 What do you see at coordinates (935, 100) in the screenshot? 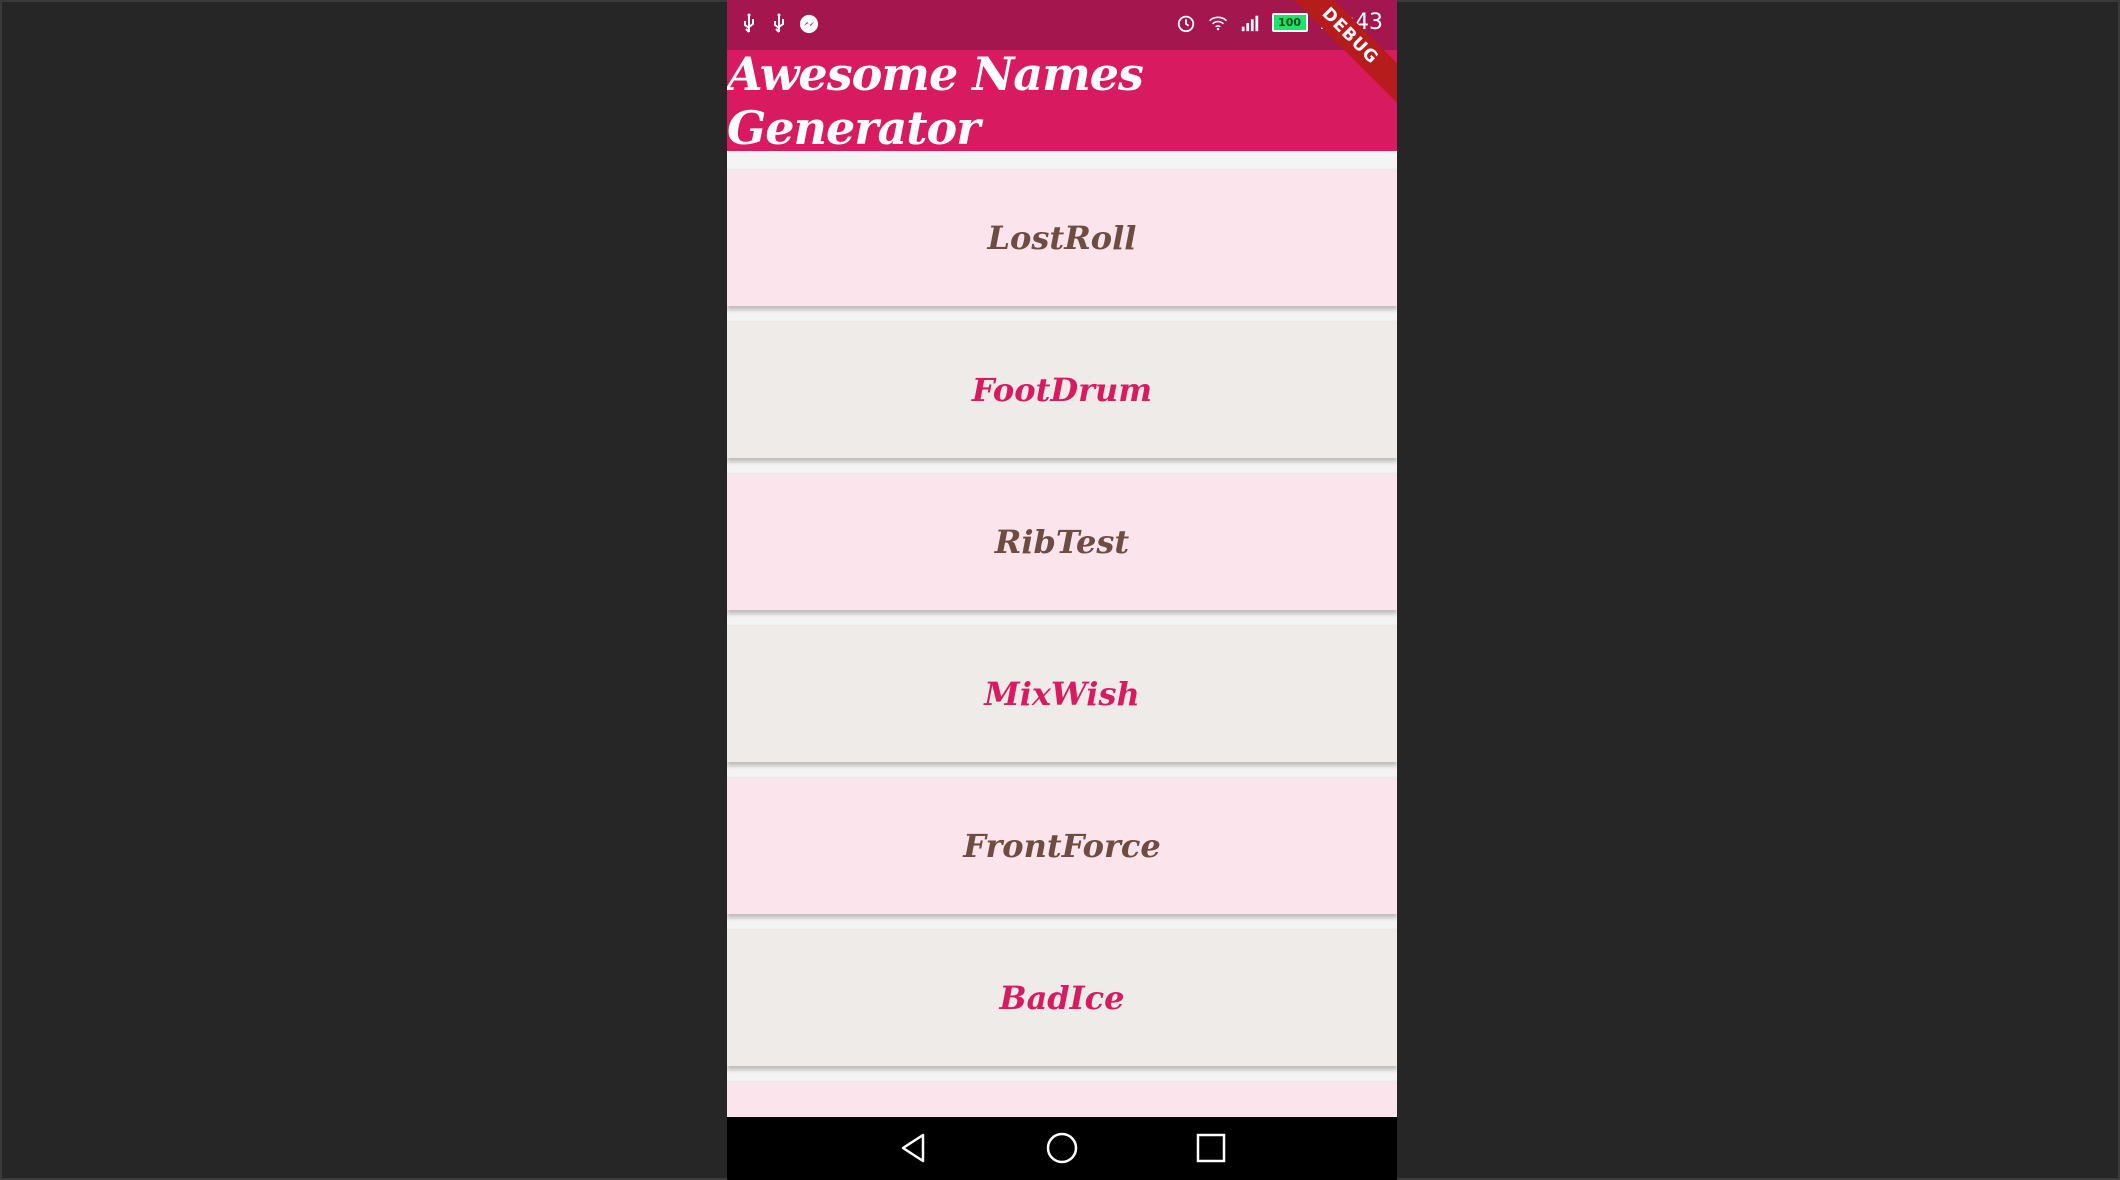
I see `app-title: Awesome Names Generator` at bounding box center [935, 100].